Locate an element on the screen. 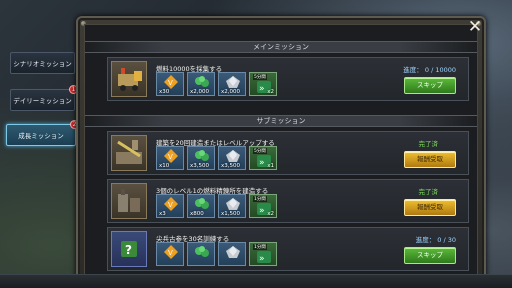 Image resolution: width=512 pixels, height=288 pixels. reward-item: V x30 is located at coordinates (170, 84).